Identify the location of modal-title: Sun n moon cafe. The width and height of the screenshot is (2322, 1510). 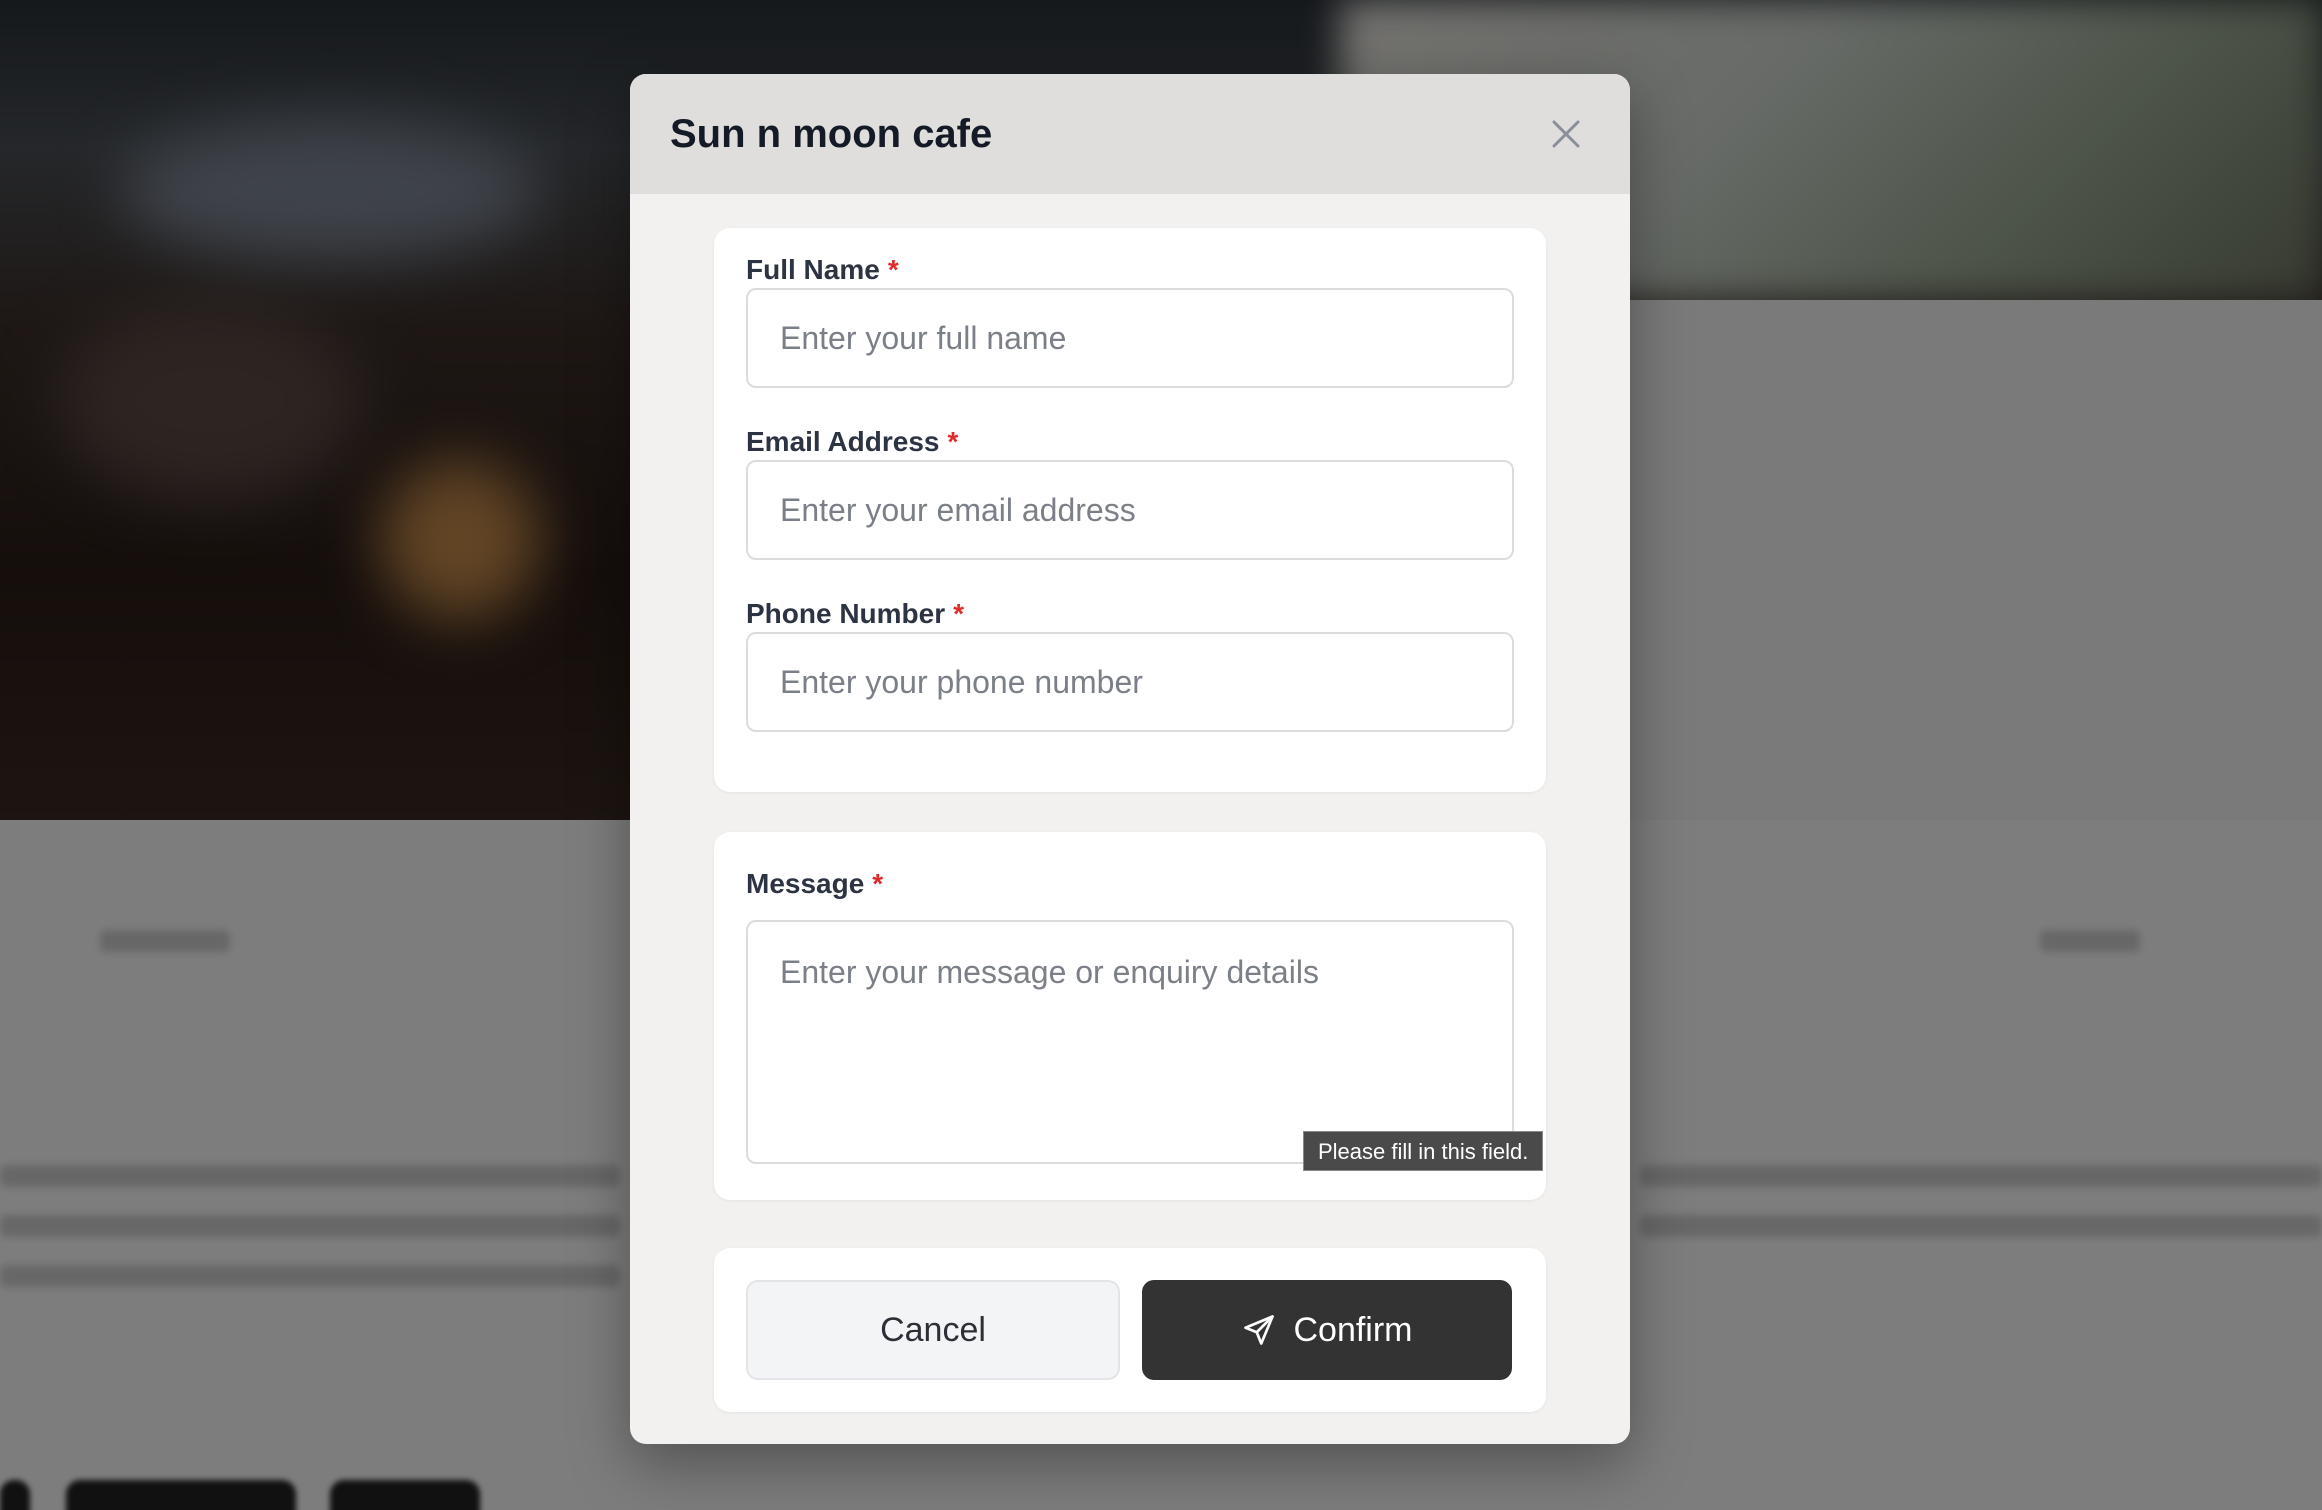
(831, 134).